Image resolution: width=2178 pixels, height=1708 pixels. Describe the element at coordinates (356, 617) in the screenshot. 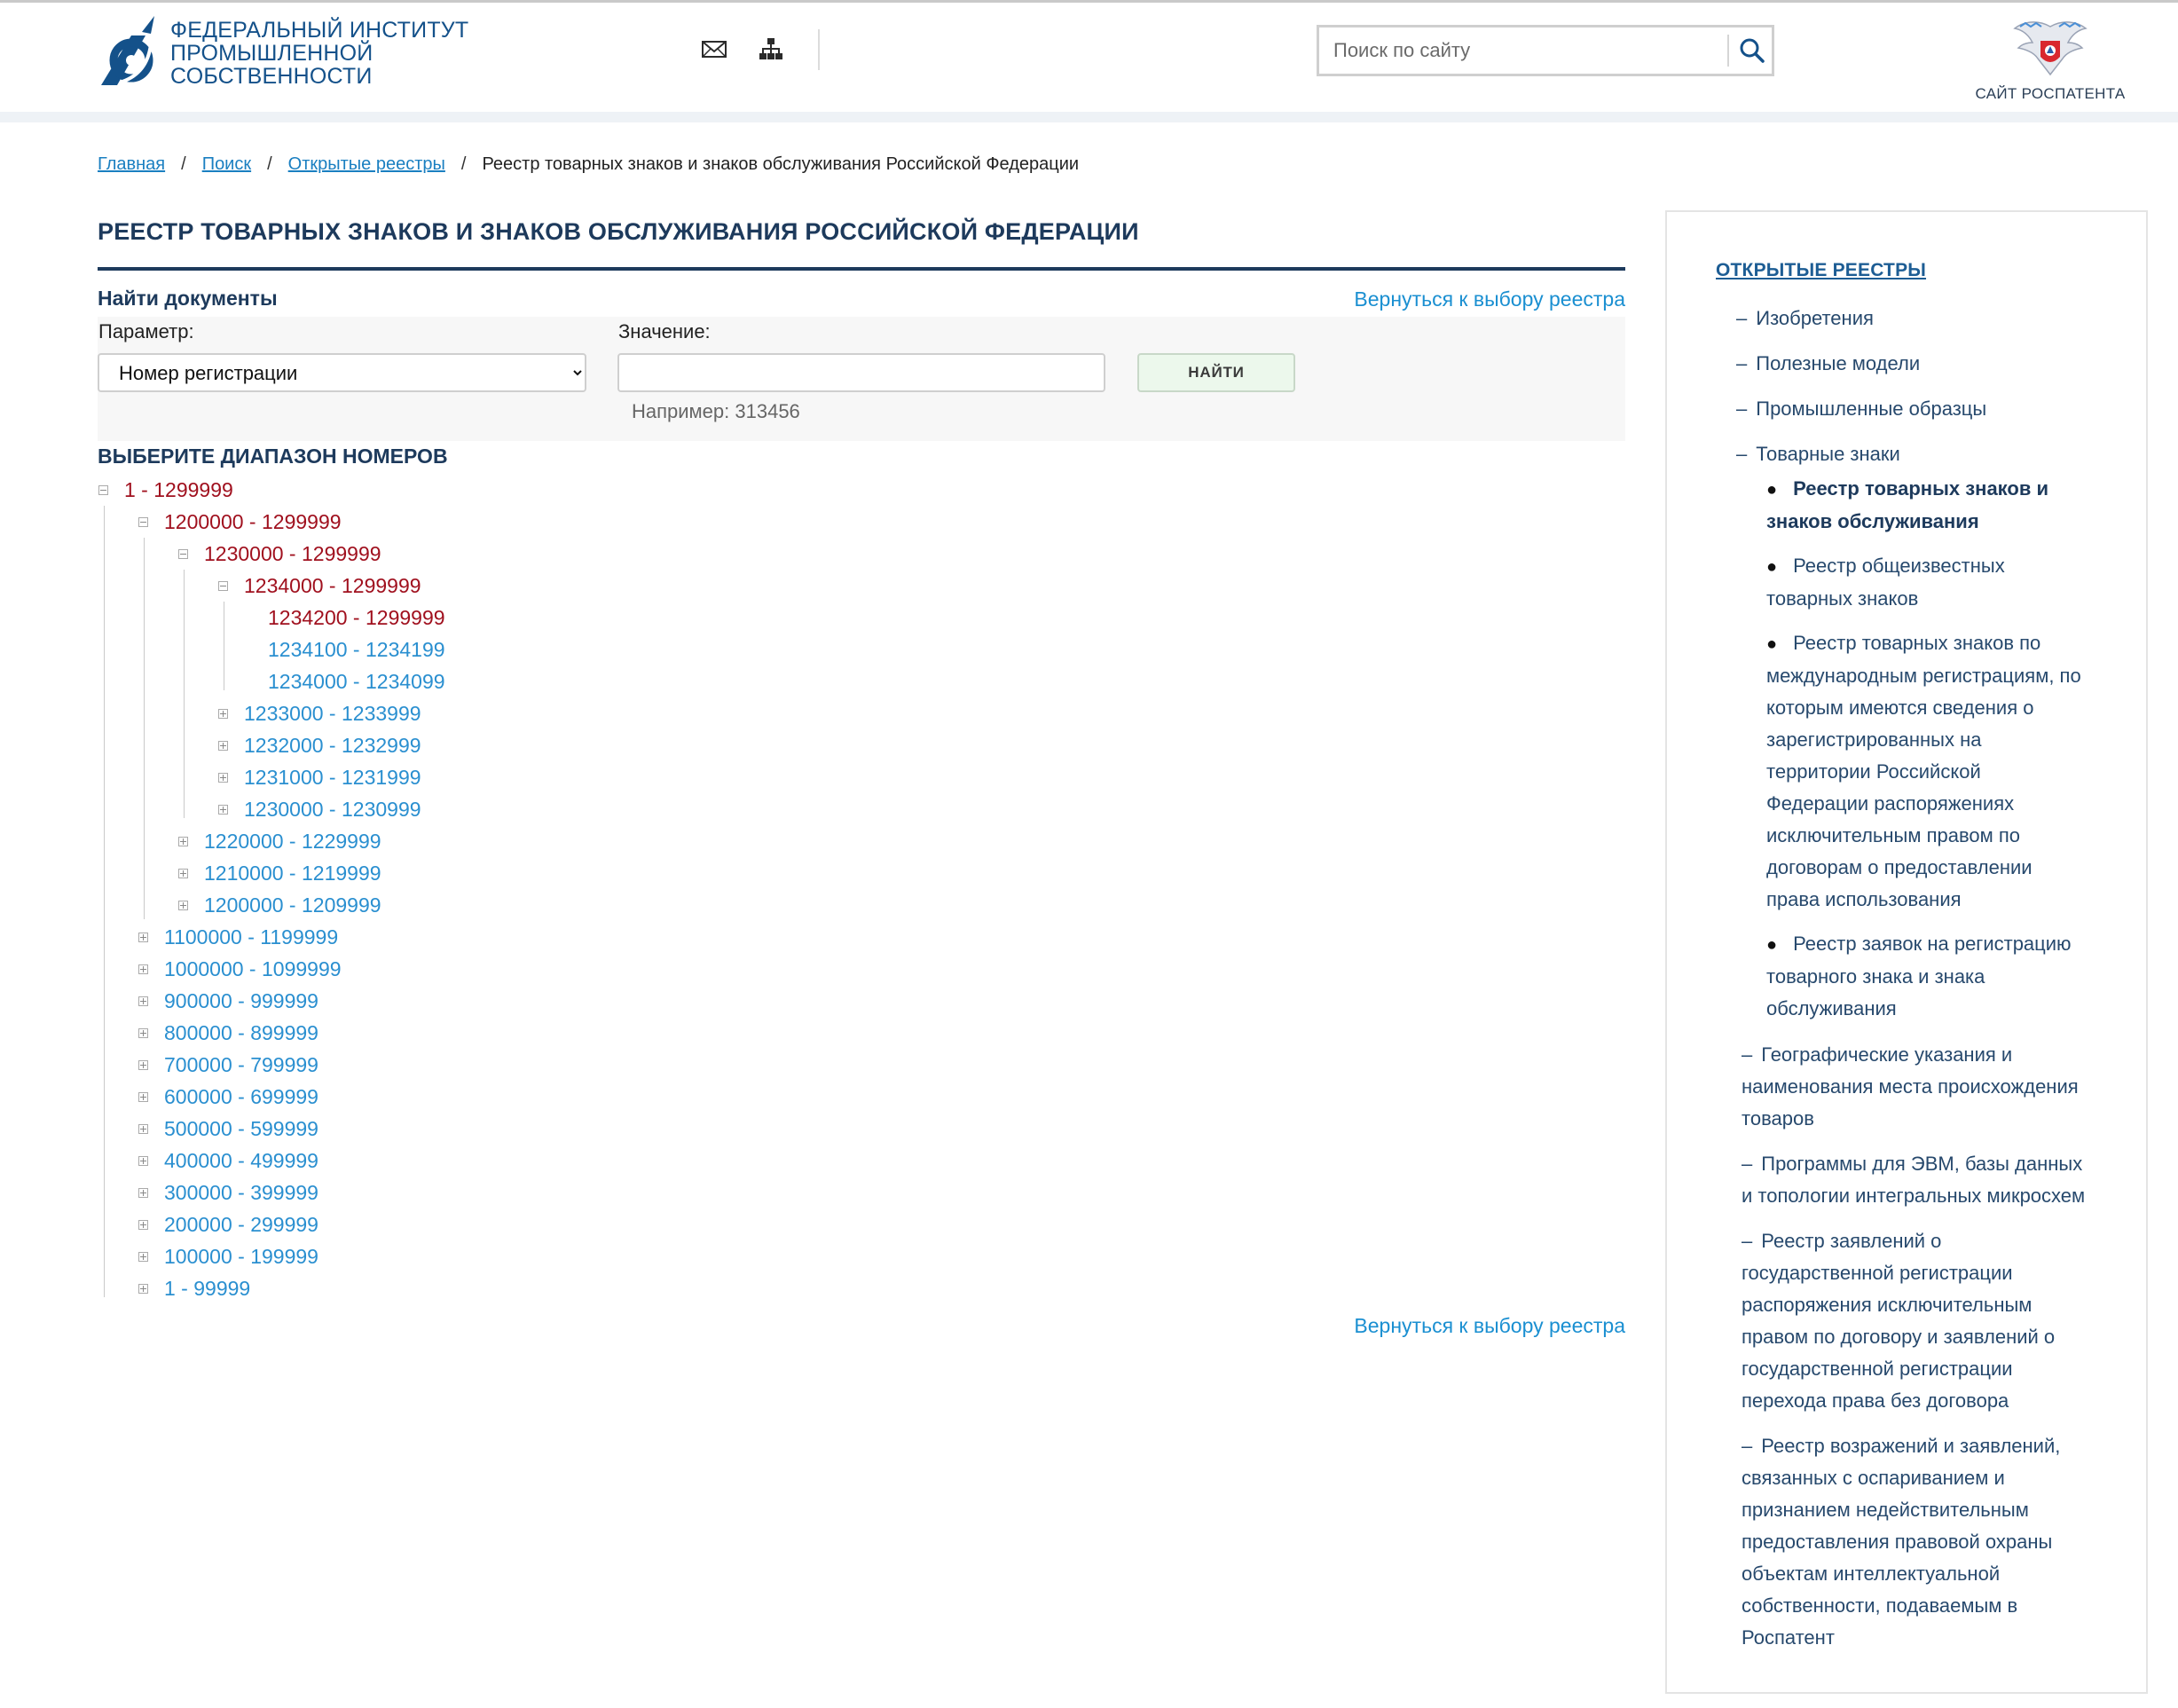

I see `tree-node-link: 1234200 - 1299999` at that location.